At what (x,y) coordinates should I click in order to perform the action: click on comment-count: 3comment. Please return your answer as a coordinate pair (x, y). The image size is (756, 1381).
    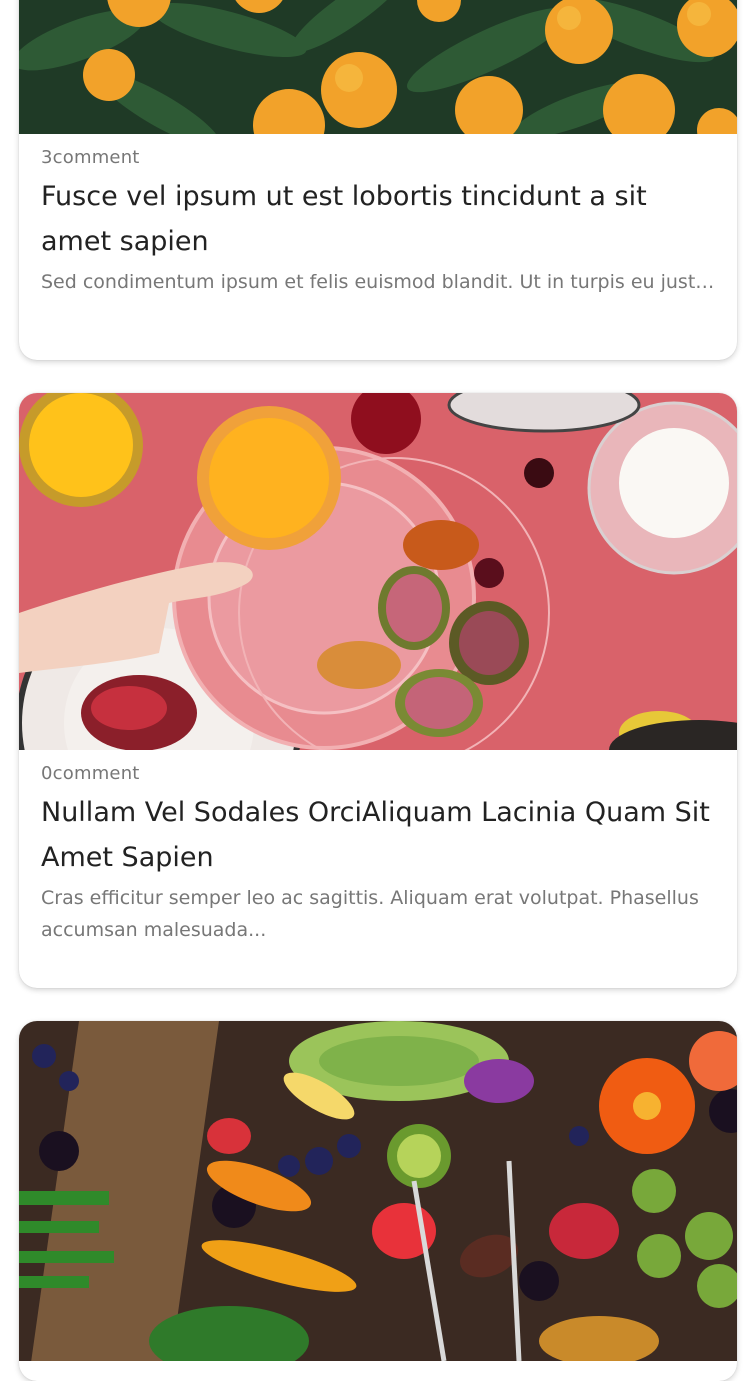
    Looking at the image, I should click on (378, 158).